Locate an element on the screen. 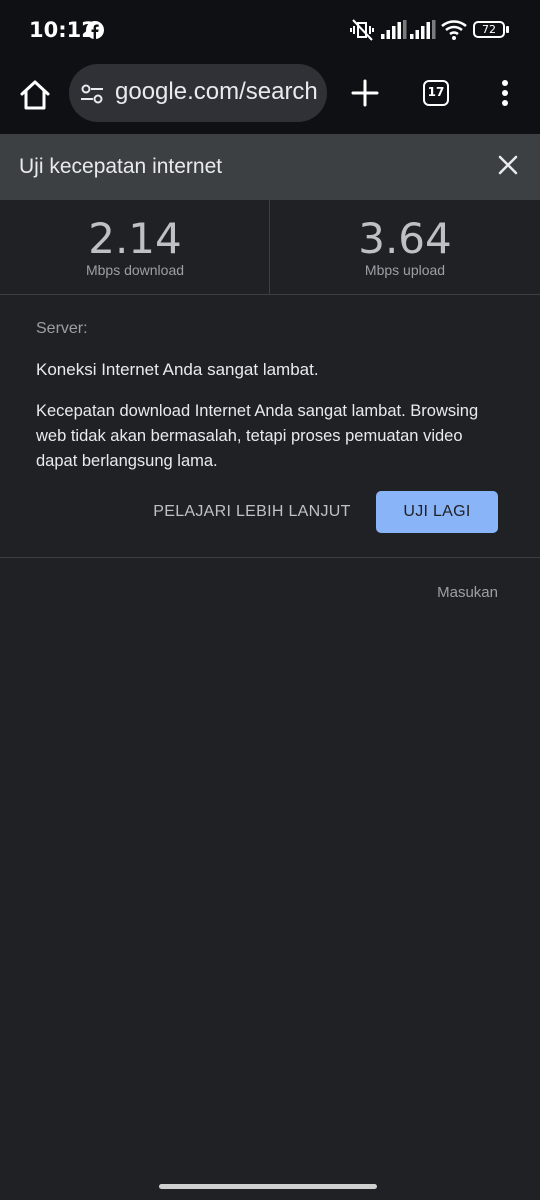 The height and width of the screenshot is (1200, 540). facebook-icon is located at coordinates (95, 30).